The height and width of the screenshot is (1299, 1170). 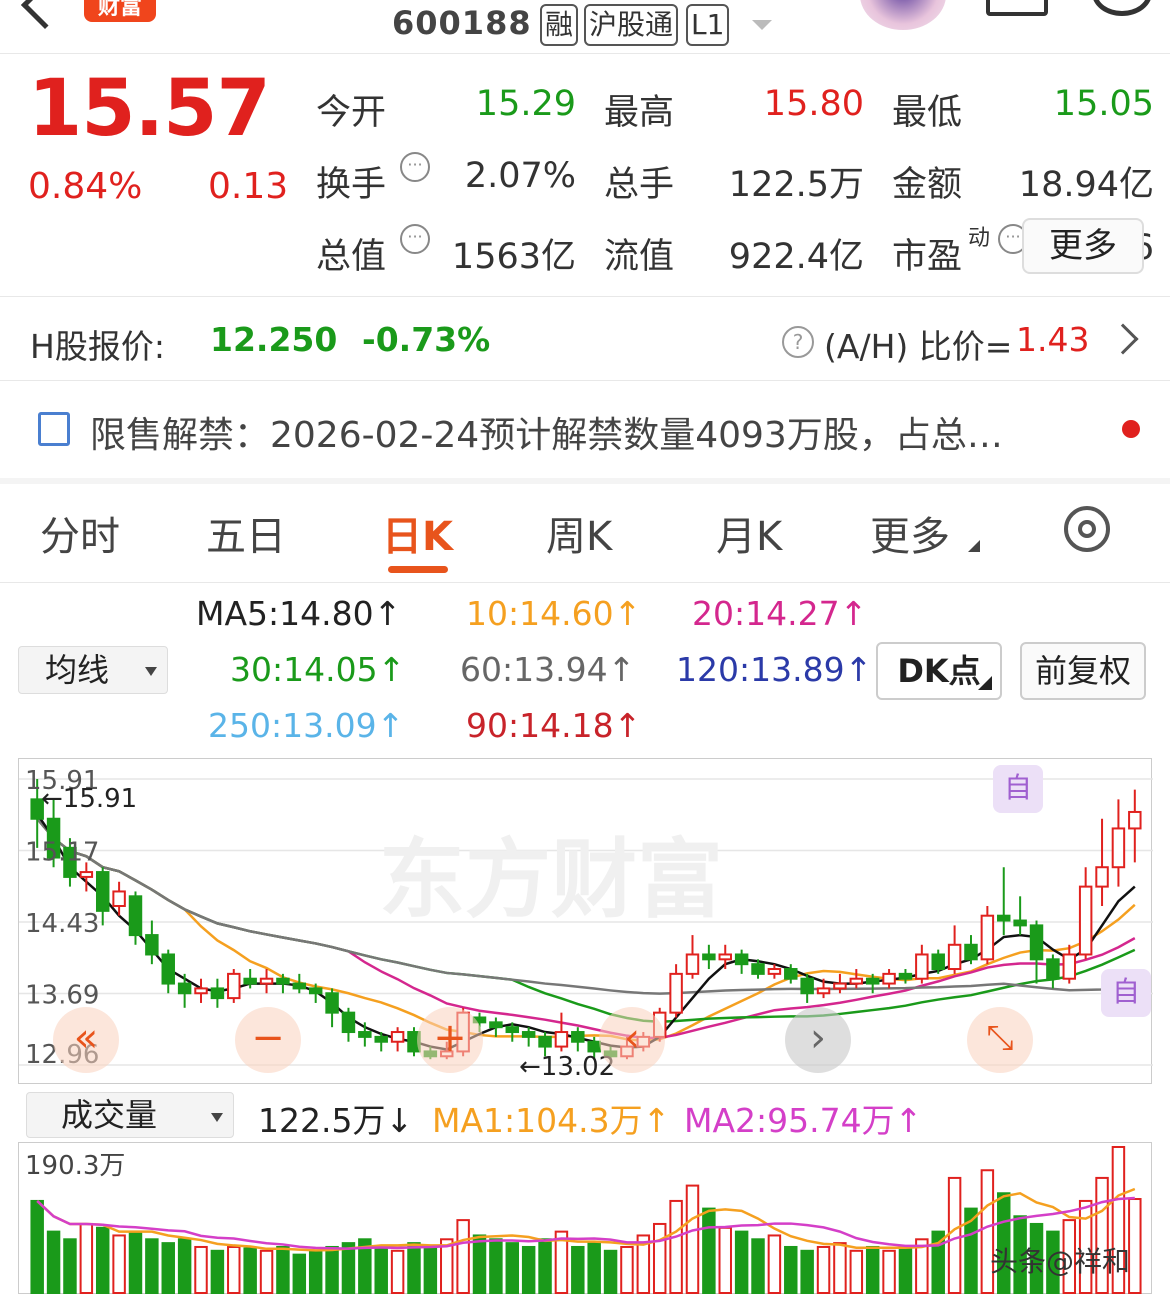 What do you see at coordinates (80, 533) in the screenshot?
I see `tab-intraday: 分时` at bounding box center [80, 533].